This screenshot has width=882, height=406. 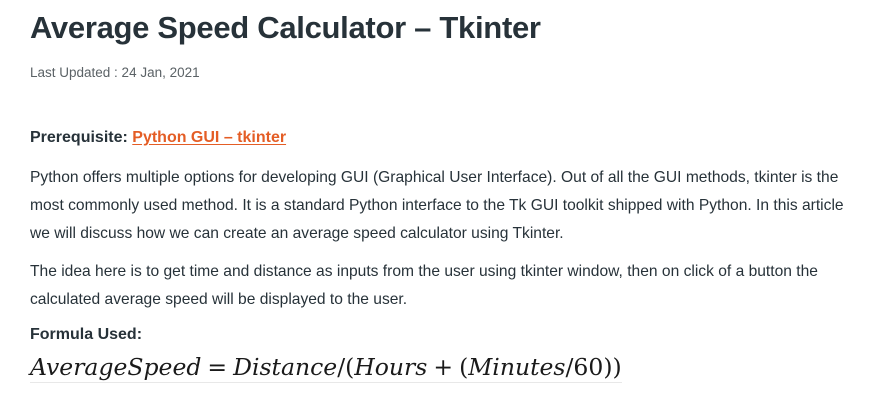 I want to click on prerequisite-line: Prerequisite: Python GUI – tkinter, so click(x=445, y=138).